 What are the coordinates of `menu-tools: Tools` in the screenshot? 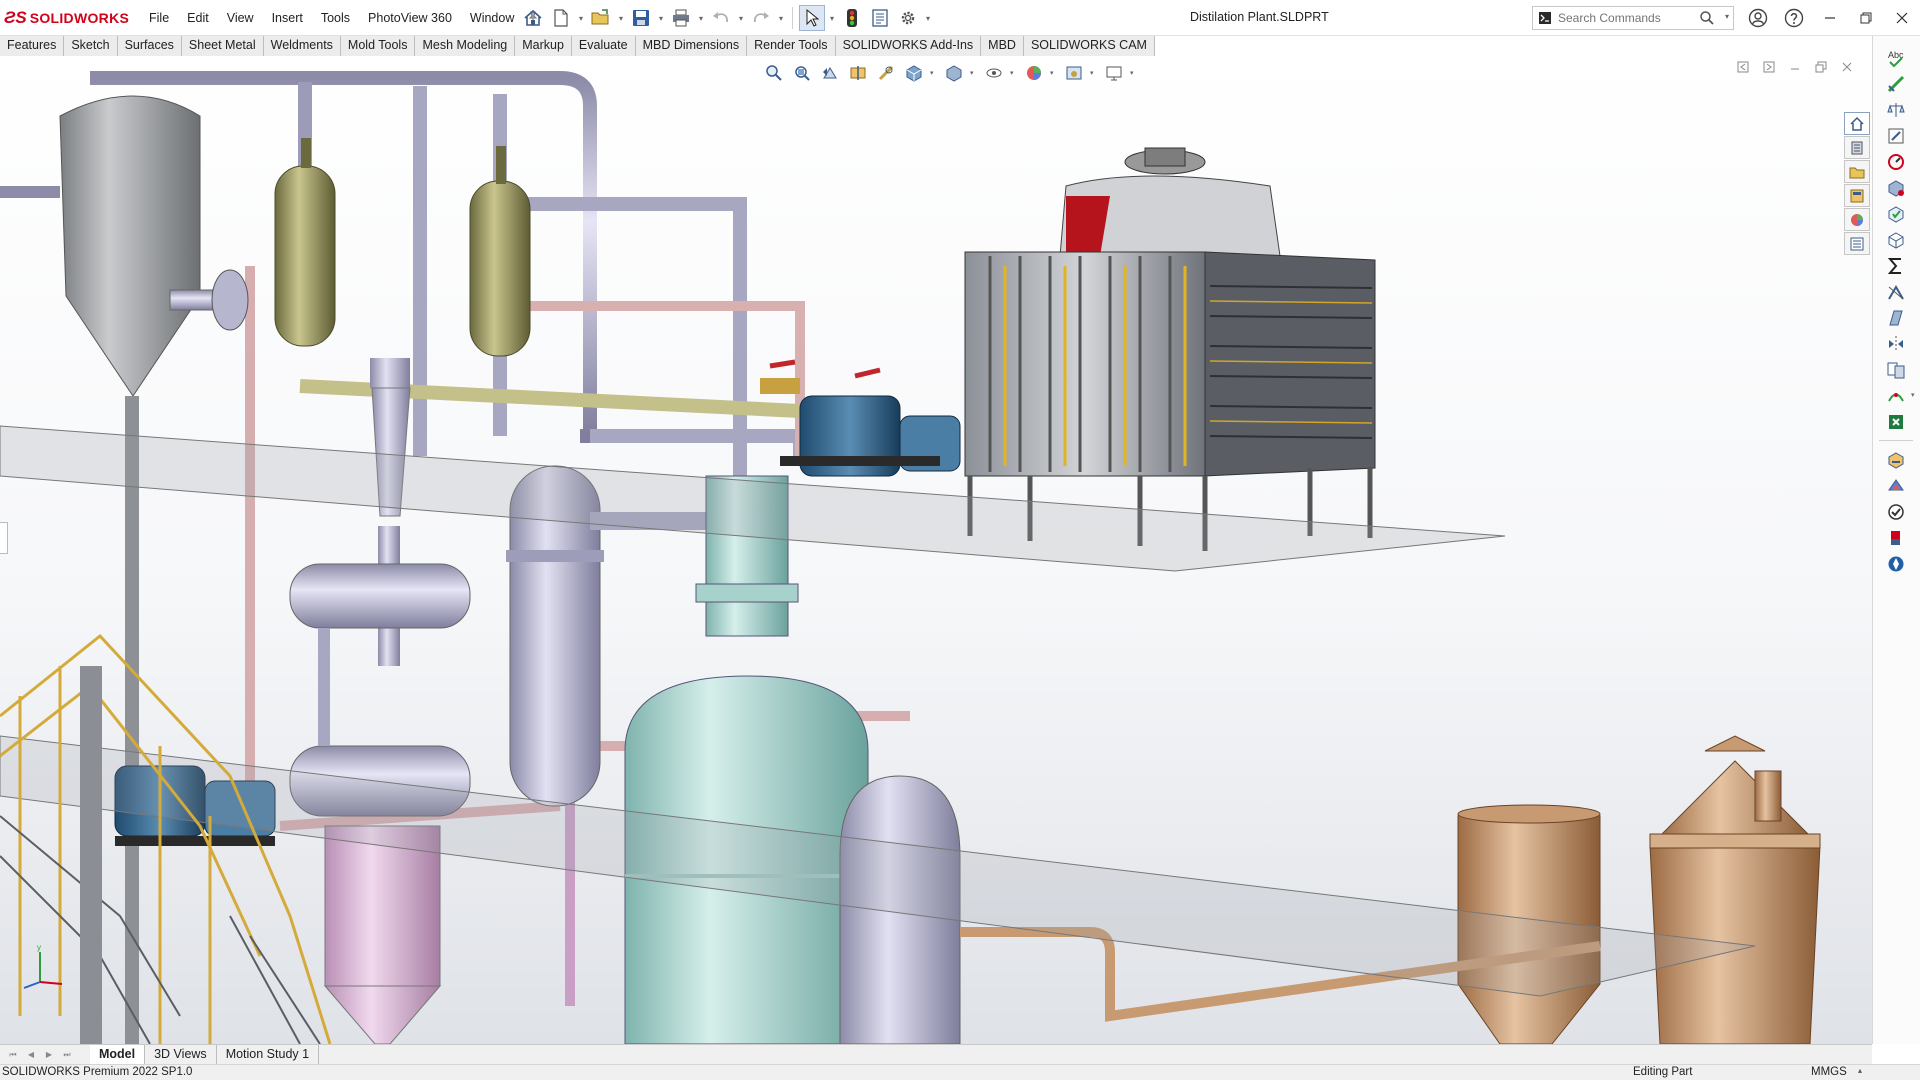 It's located at (335, 18).